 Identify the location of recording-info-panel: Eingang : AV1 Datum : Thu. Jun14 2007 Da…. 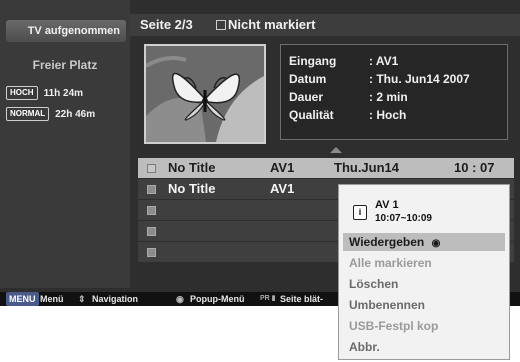
(394, 92).